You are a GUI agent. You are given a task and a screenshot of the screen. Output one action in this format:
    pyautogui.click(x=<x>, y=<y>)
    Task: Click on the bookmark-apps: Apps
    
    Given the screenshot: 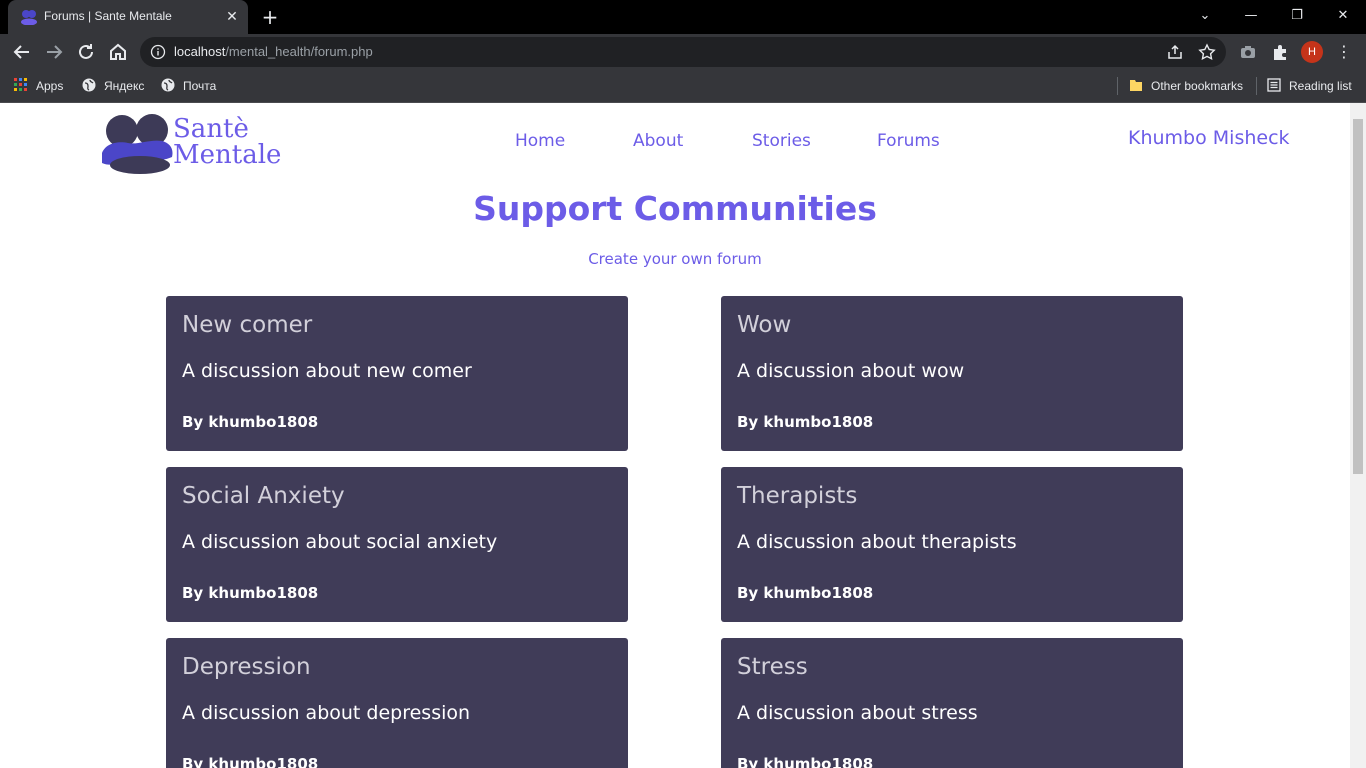 What is the action you would take?
    pyautogui.click(x=38, y=86)
    